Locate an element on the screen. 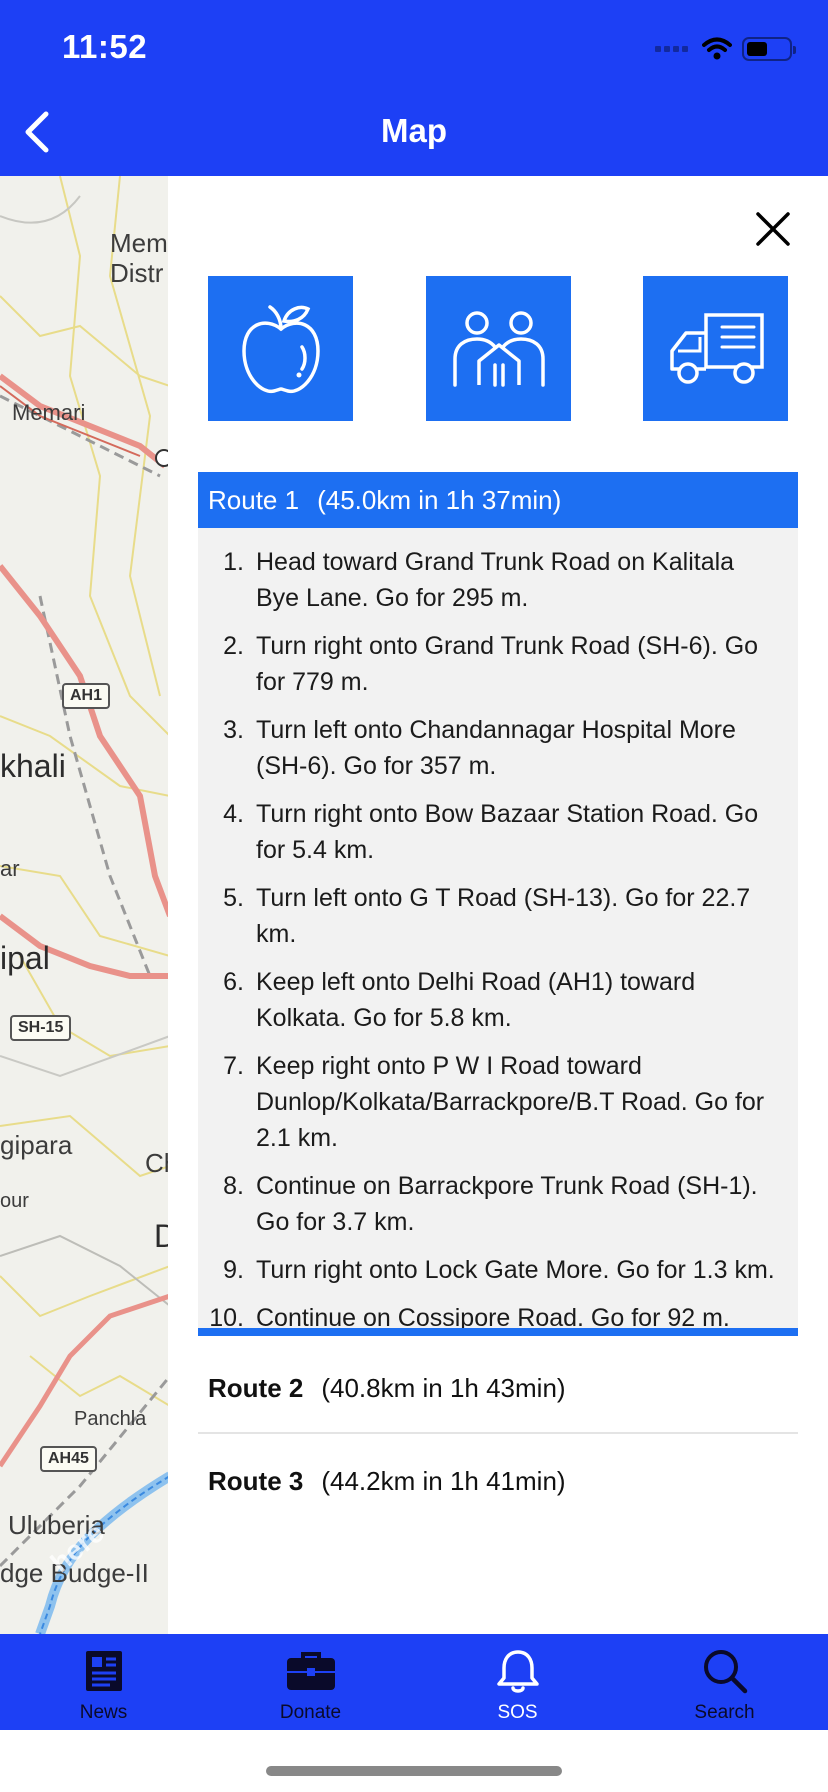 The width and height of the screenshot is (828, 1792). people-icon is located at coordinates (498, 348).